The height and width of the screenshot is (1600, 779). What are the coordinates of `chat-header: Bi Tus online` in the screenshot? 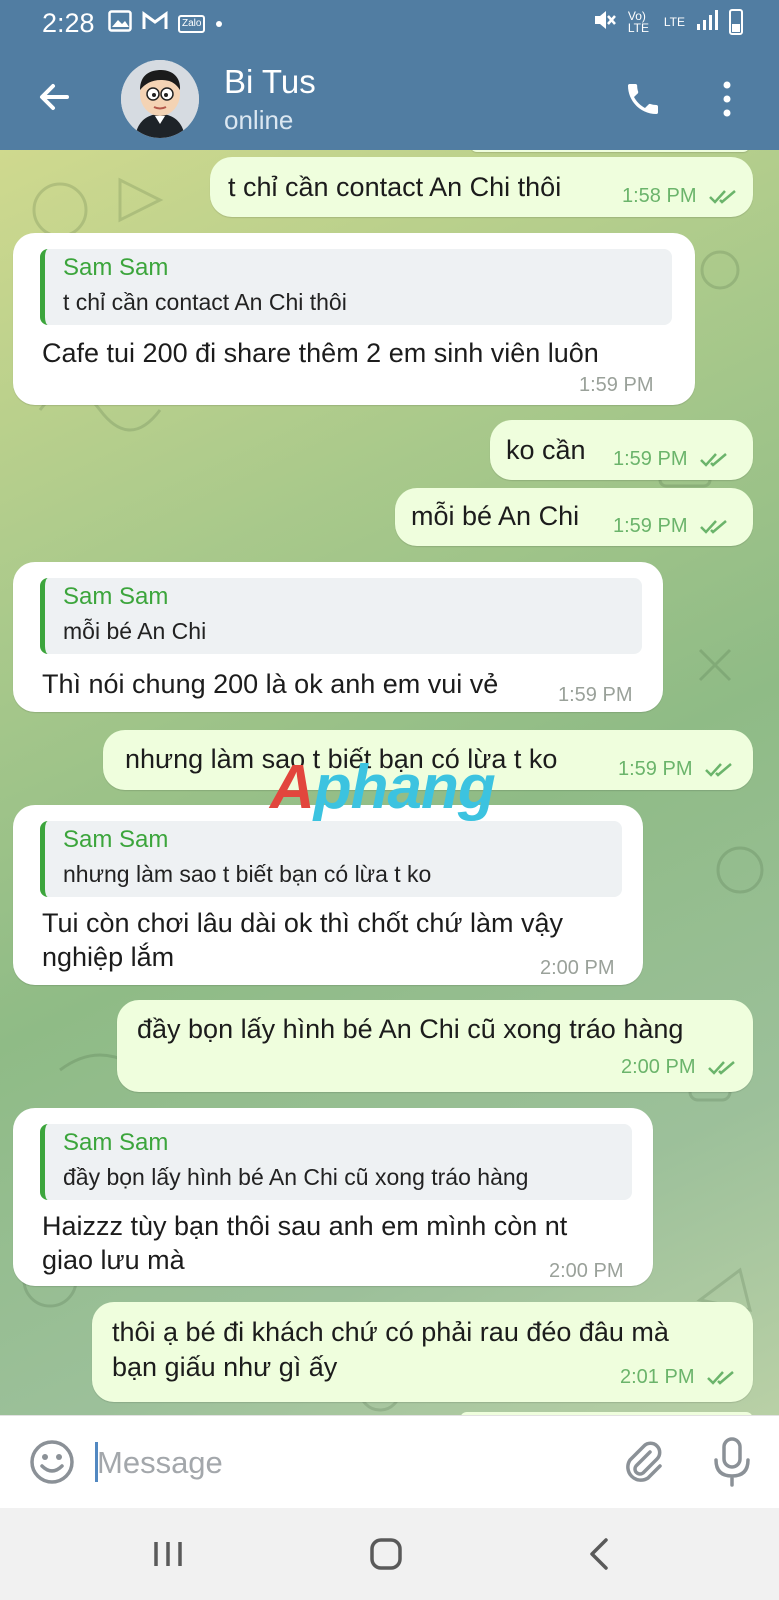 It's located at (389, 100).